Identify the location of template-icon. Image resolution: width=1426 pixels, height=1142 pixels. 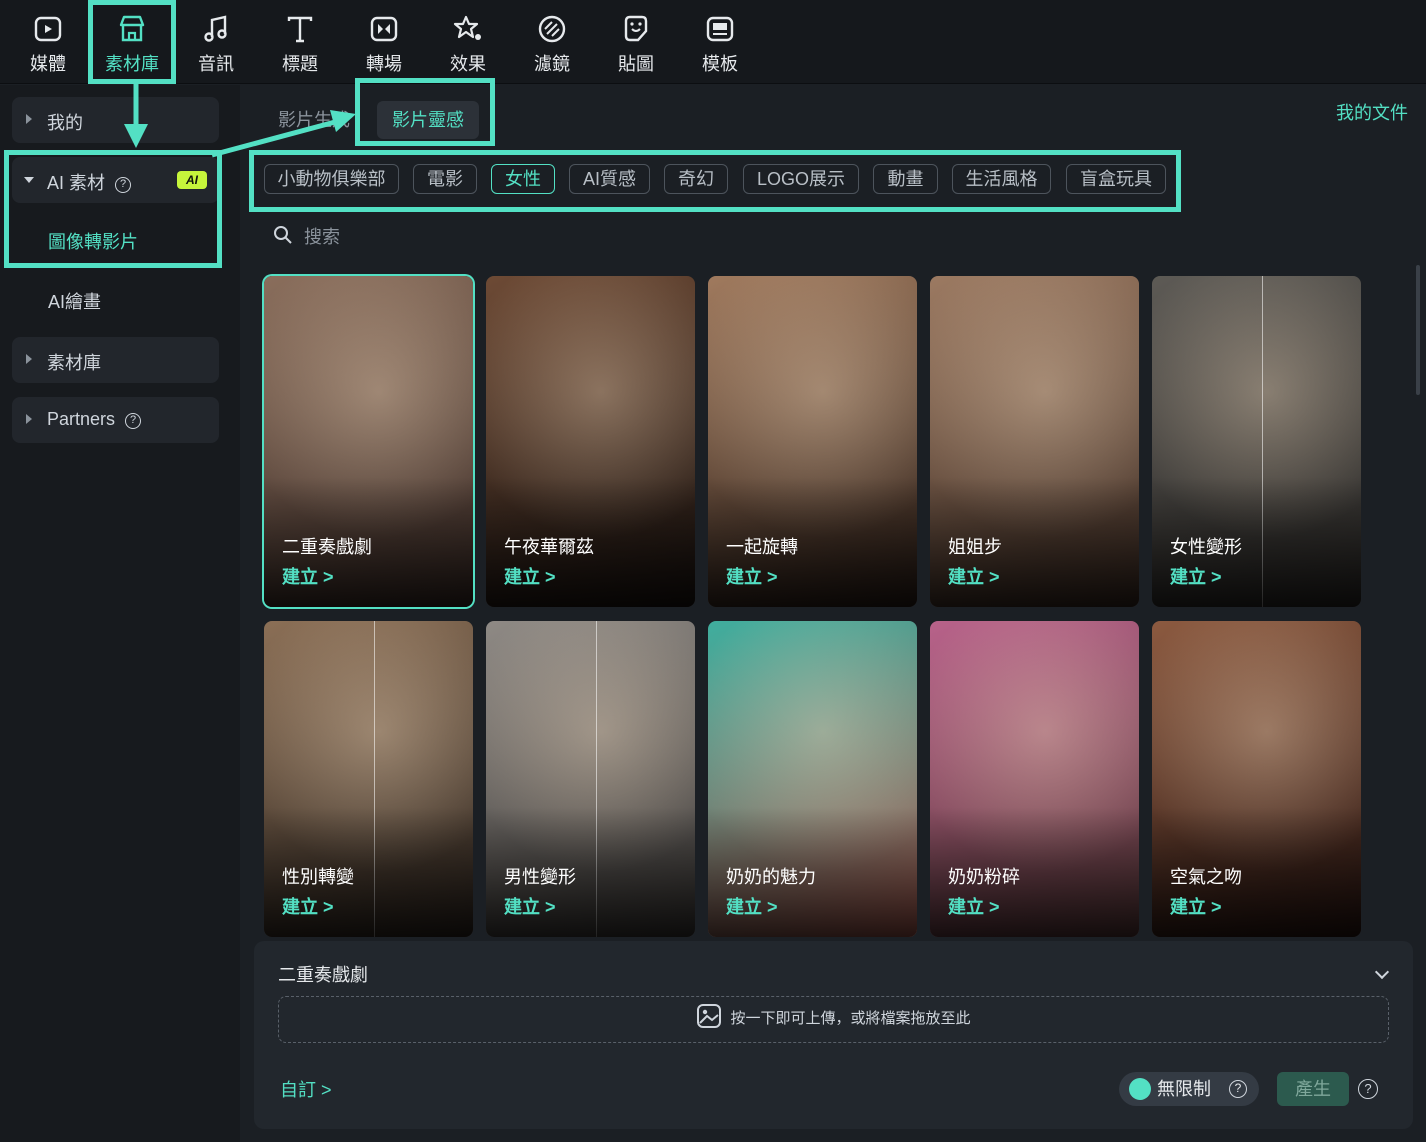
(720, 29).